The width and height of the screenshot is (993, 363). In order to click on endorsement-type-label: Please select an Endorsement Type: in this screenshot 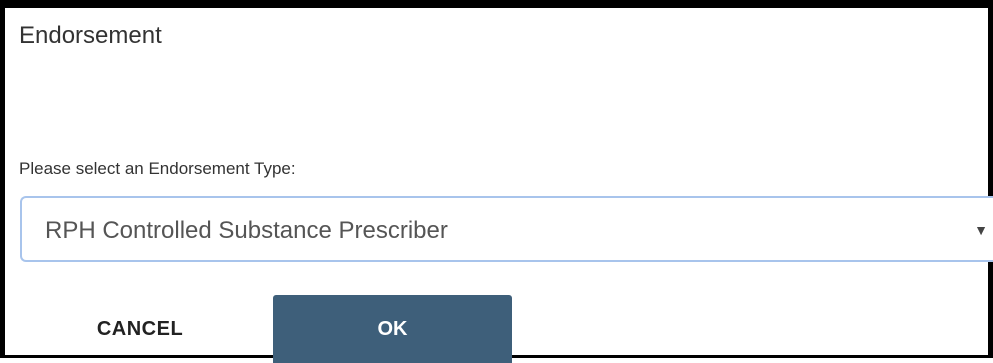, I will do `click(157, 168)`.